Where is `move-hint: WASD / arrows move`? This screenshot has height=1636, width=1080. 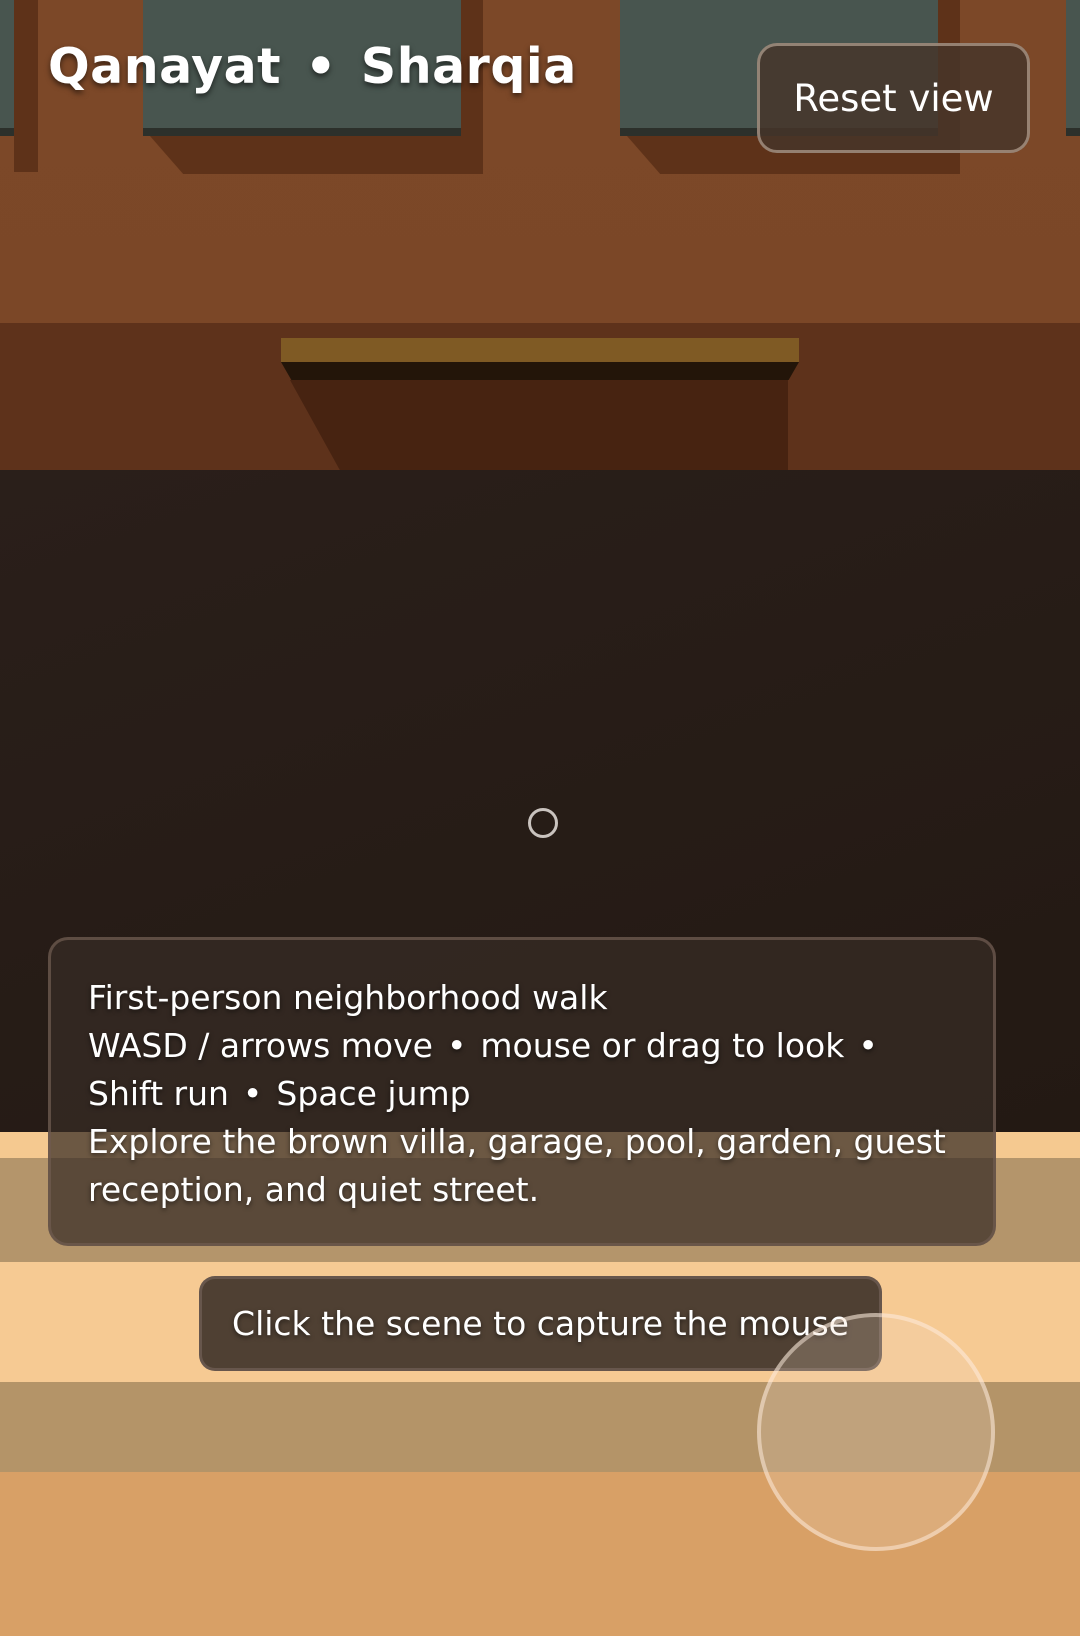 move-hint: WASD / arrows move is located at coordinates (260, 1045).